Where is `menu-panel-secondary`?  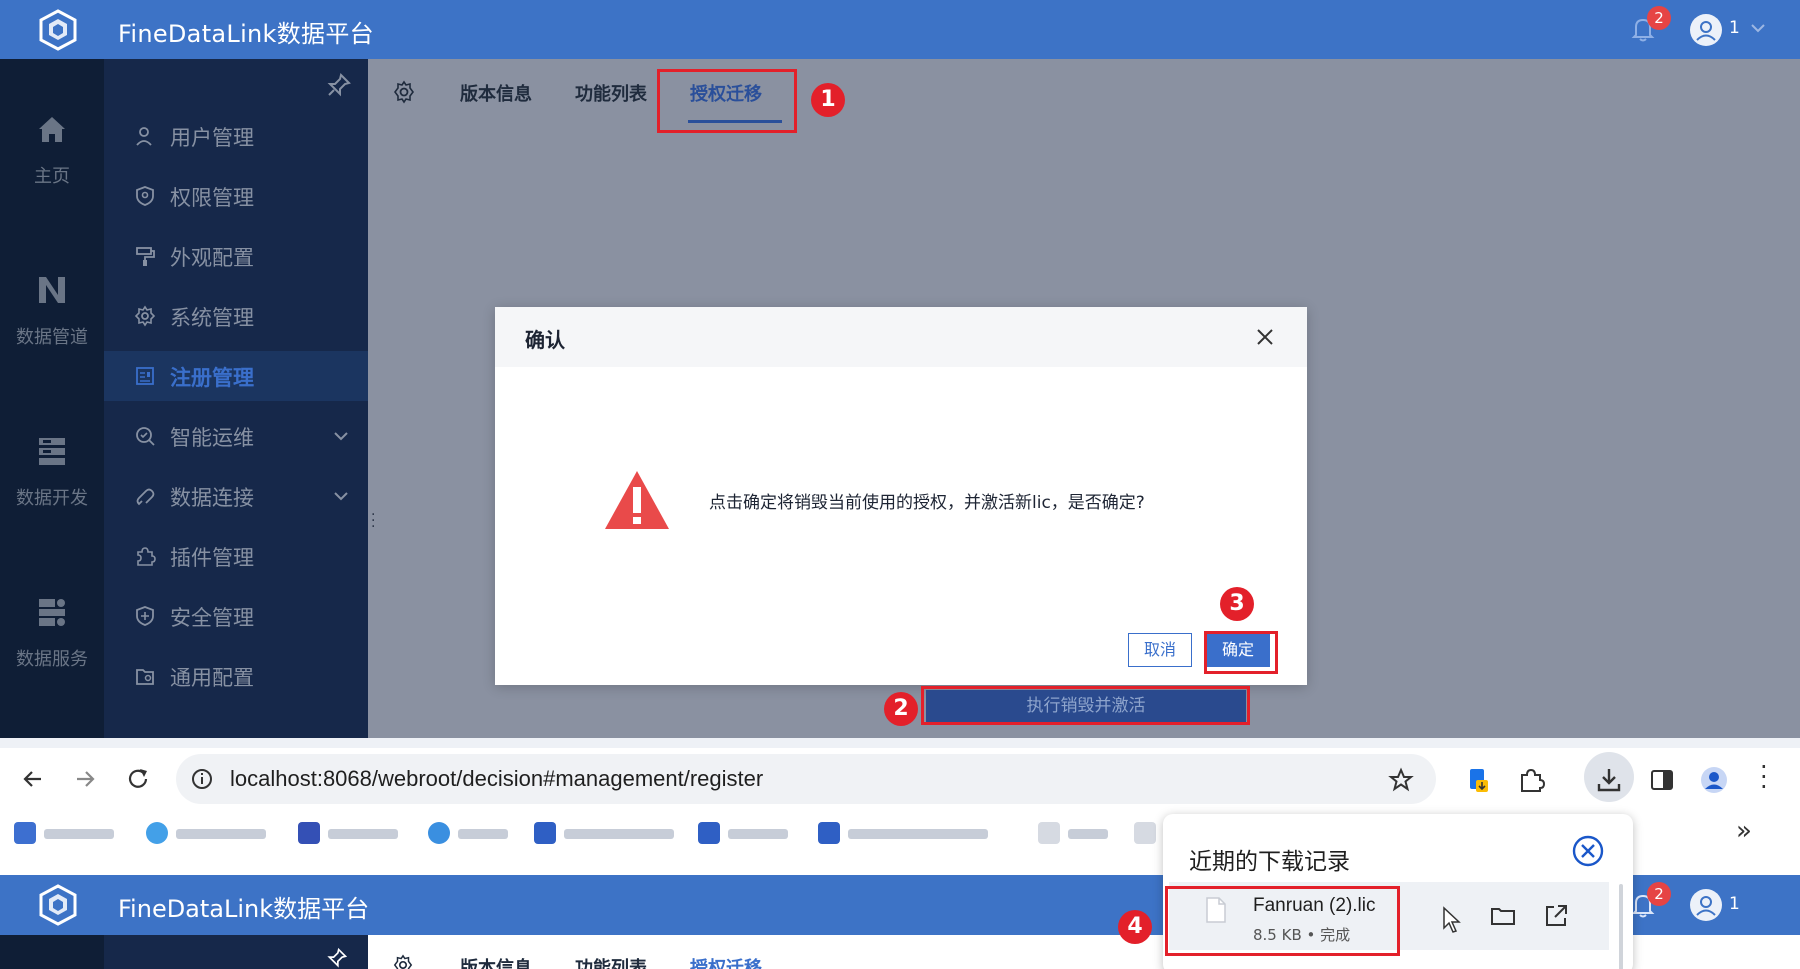 menu-panel-secondary is located at coordinates (236, 952).